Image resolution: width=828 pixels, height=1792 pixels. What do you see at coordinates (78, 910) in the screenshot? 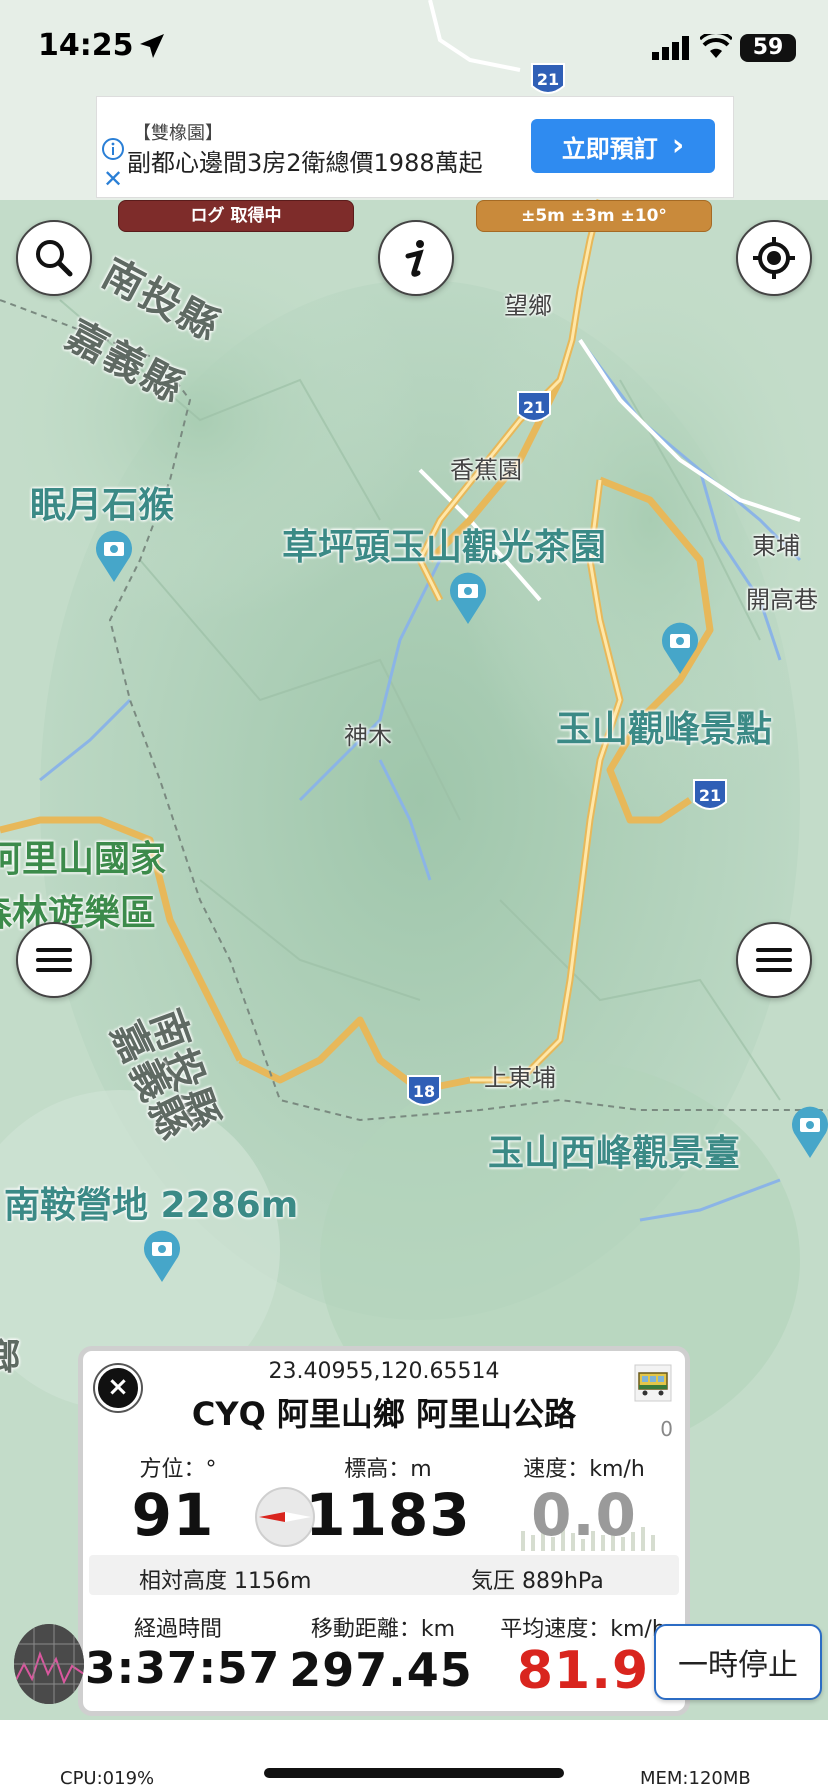
I see `poi-label-alishan-2: 森林遊樂區` at bounding box center [78, 910].